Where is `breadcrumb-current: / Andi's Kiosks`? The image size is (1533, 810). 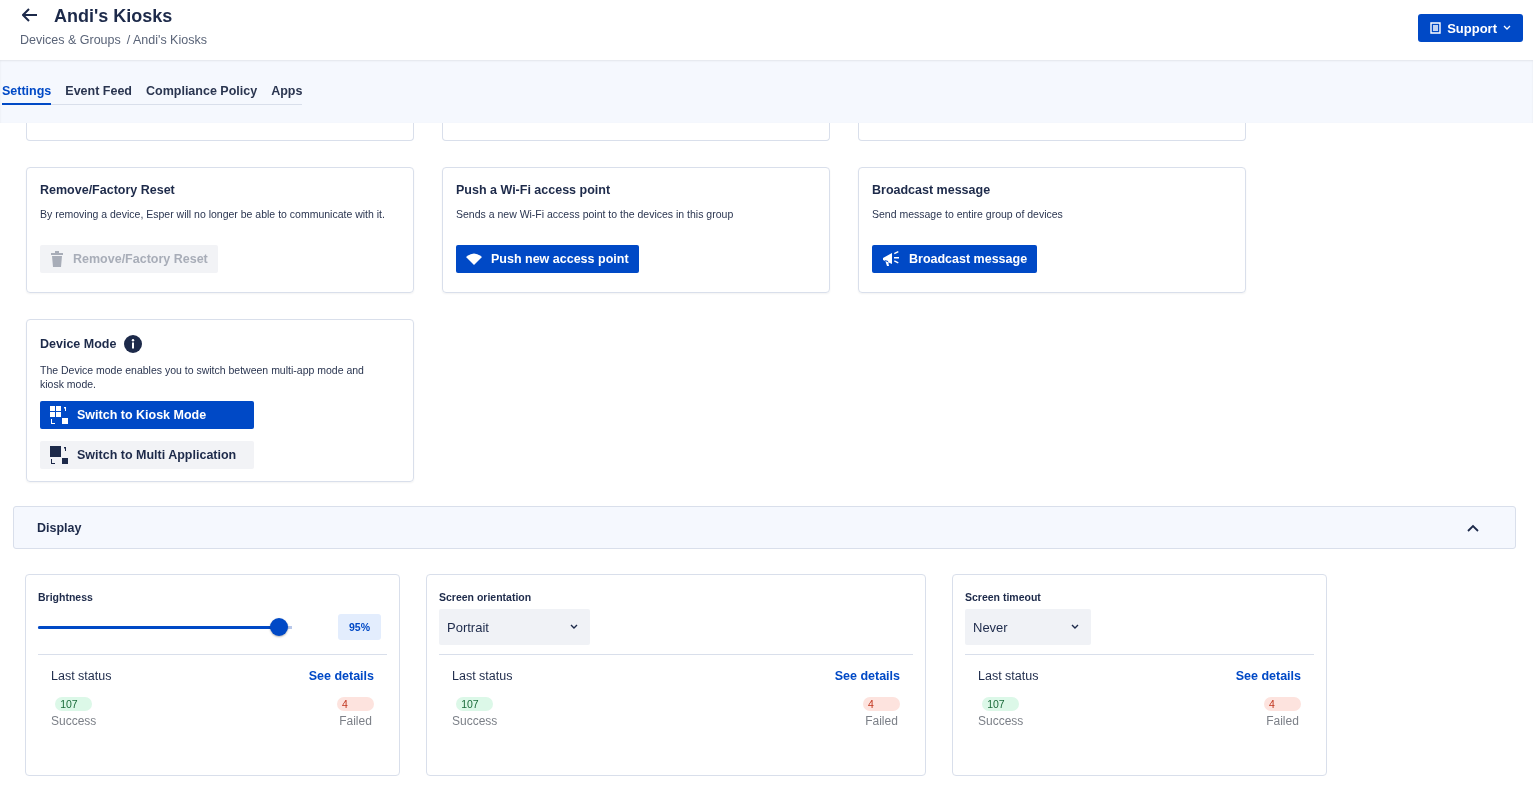 breadcrumb-current: / Andi's Kiosks is located at coordinates (166, 40).